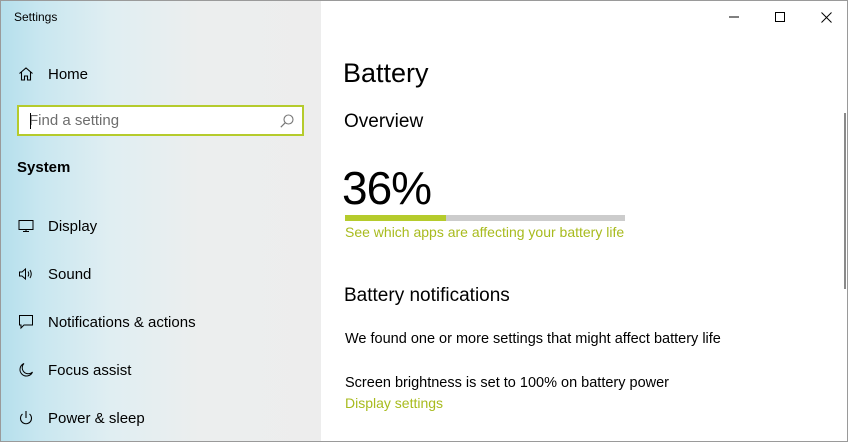 This screenshot has height=442, width=848. What do you see at coordinates (394, 403) in the screenshot?
I see `display-settings-link: Display settings` at bounding box center [394, 403].